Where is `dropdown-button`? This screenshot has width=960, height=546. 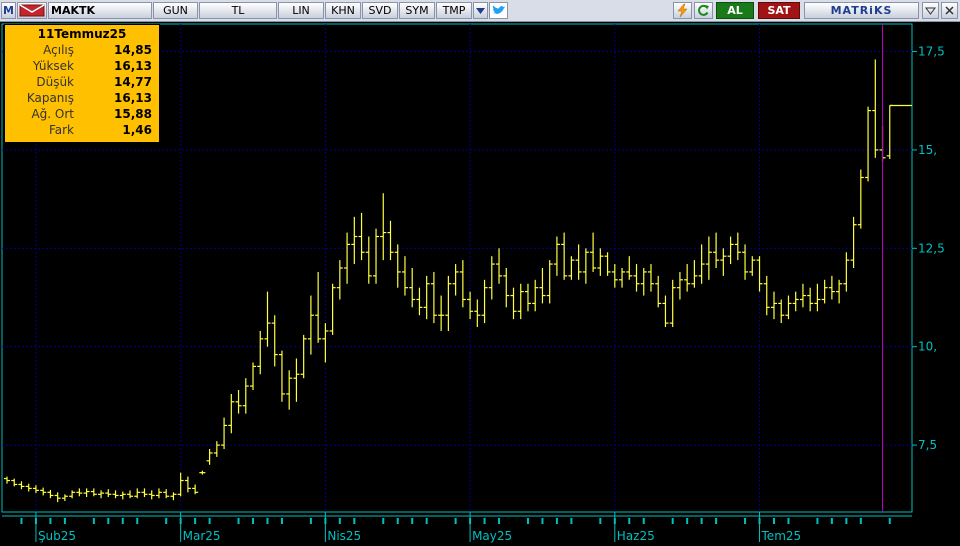
dropdown-button is located at coordinates (480, 10).